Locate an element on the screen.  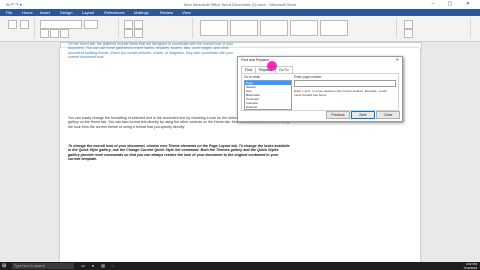
taskbar-clock: 4:02 PM 7/19/2018 is located at coordinates (470, 266).